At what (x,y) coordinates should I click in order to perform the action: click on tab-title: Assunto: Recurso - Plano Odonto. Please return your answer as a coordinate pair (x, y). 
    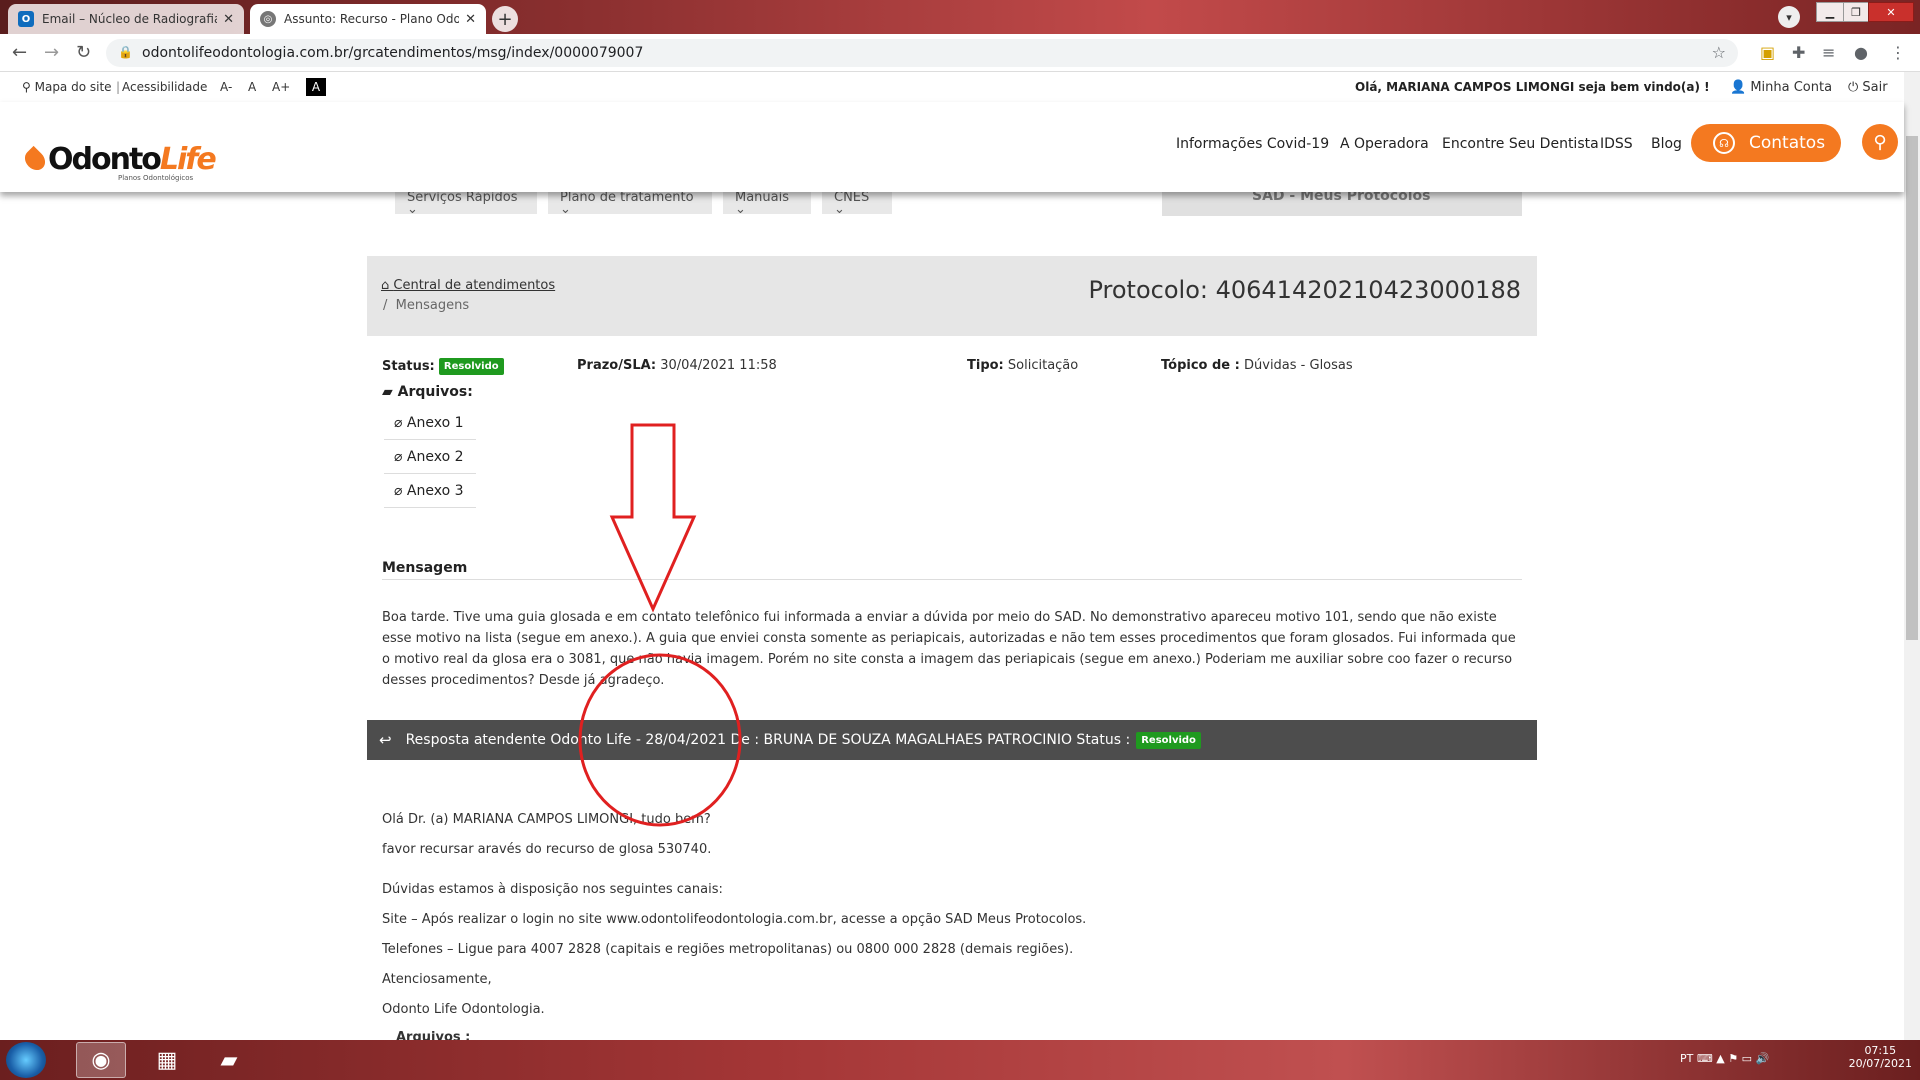
    Looking at the image, I should click on (372, 19).